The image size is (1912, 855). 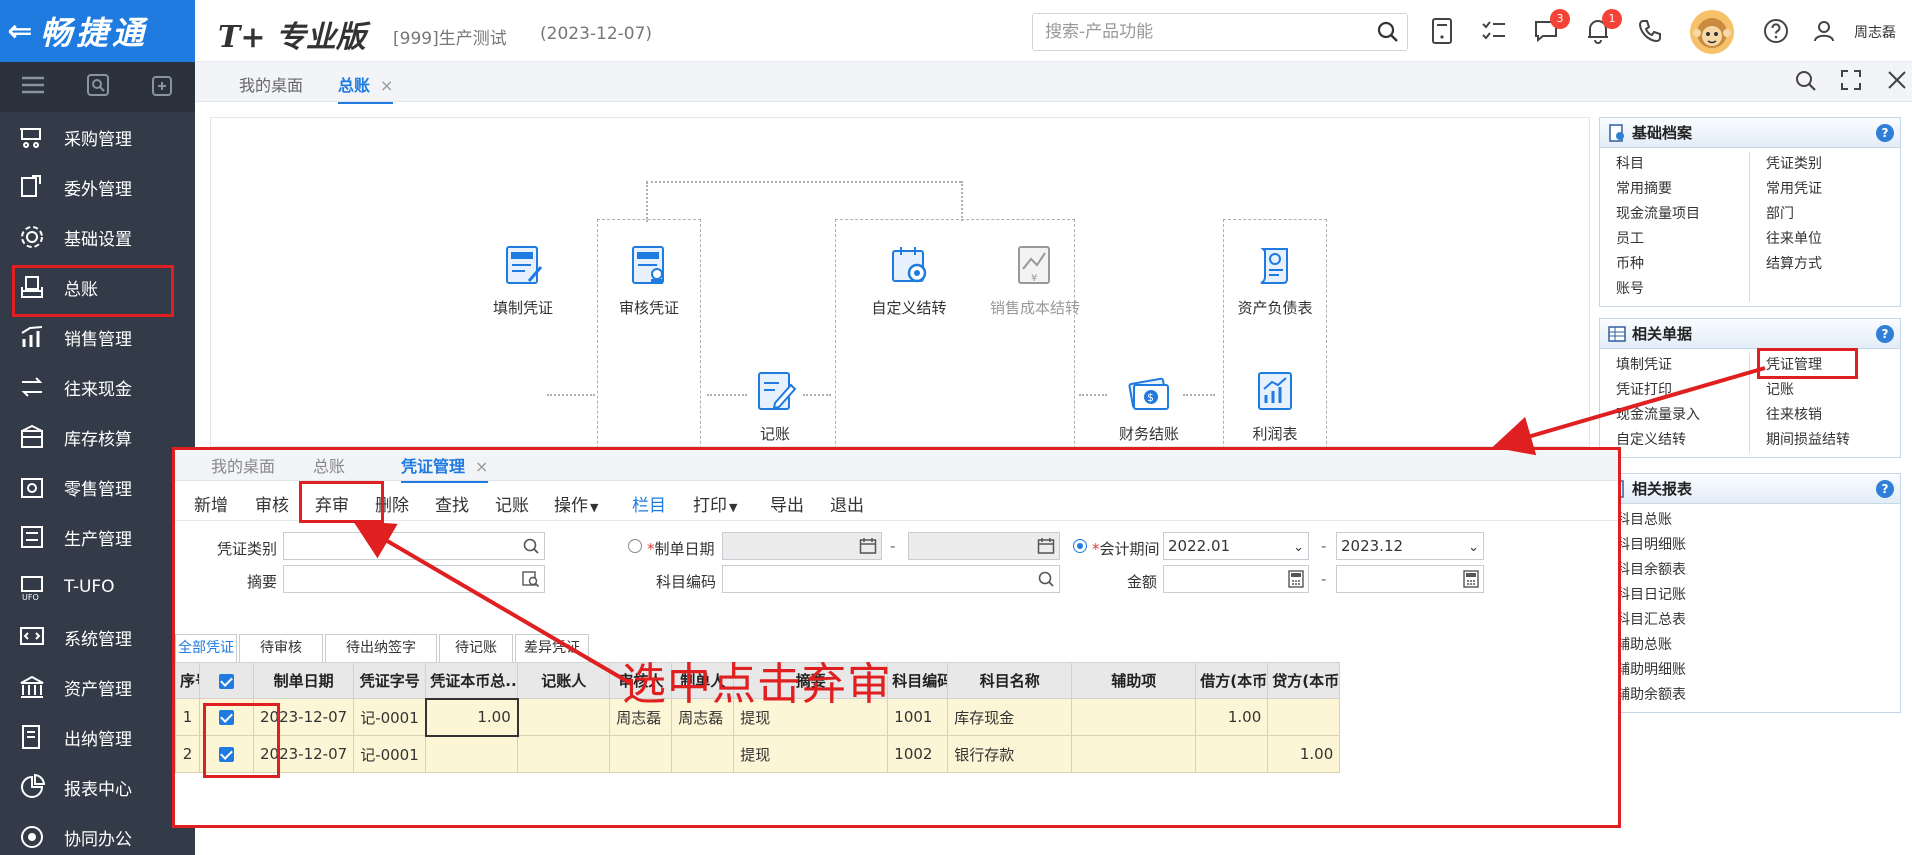 I want to click on flow-custom-transfer: 自定义结转, so click(x=909, y=280).